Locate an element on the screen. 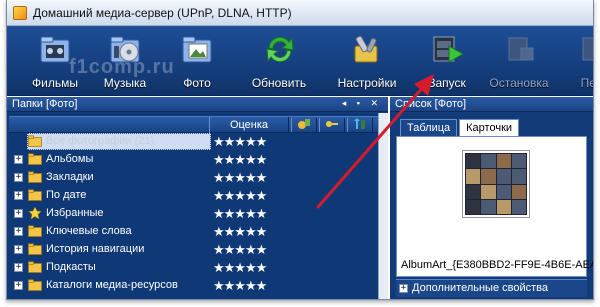 This screenshot has height=307, width=600. tree-column-header: Оценка is located at coordinates (193, 124).